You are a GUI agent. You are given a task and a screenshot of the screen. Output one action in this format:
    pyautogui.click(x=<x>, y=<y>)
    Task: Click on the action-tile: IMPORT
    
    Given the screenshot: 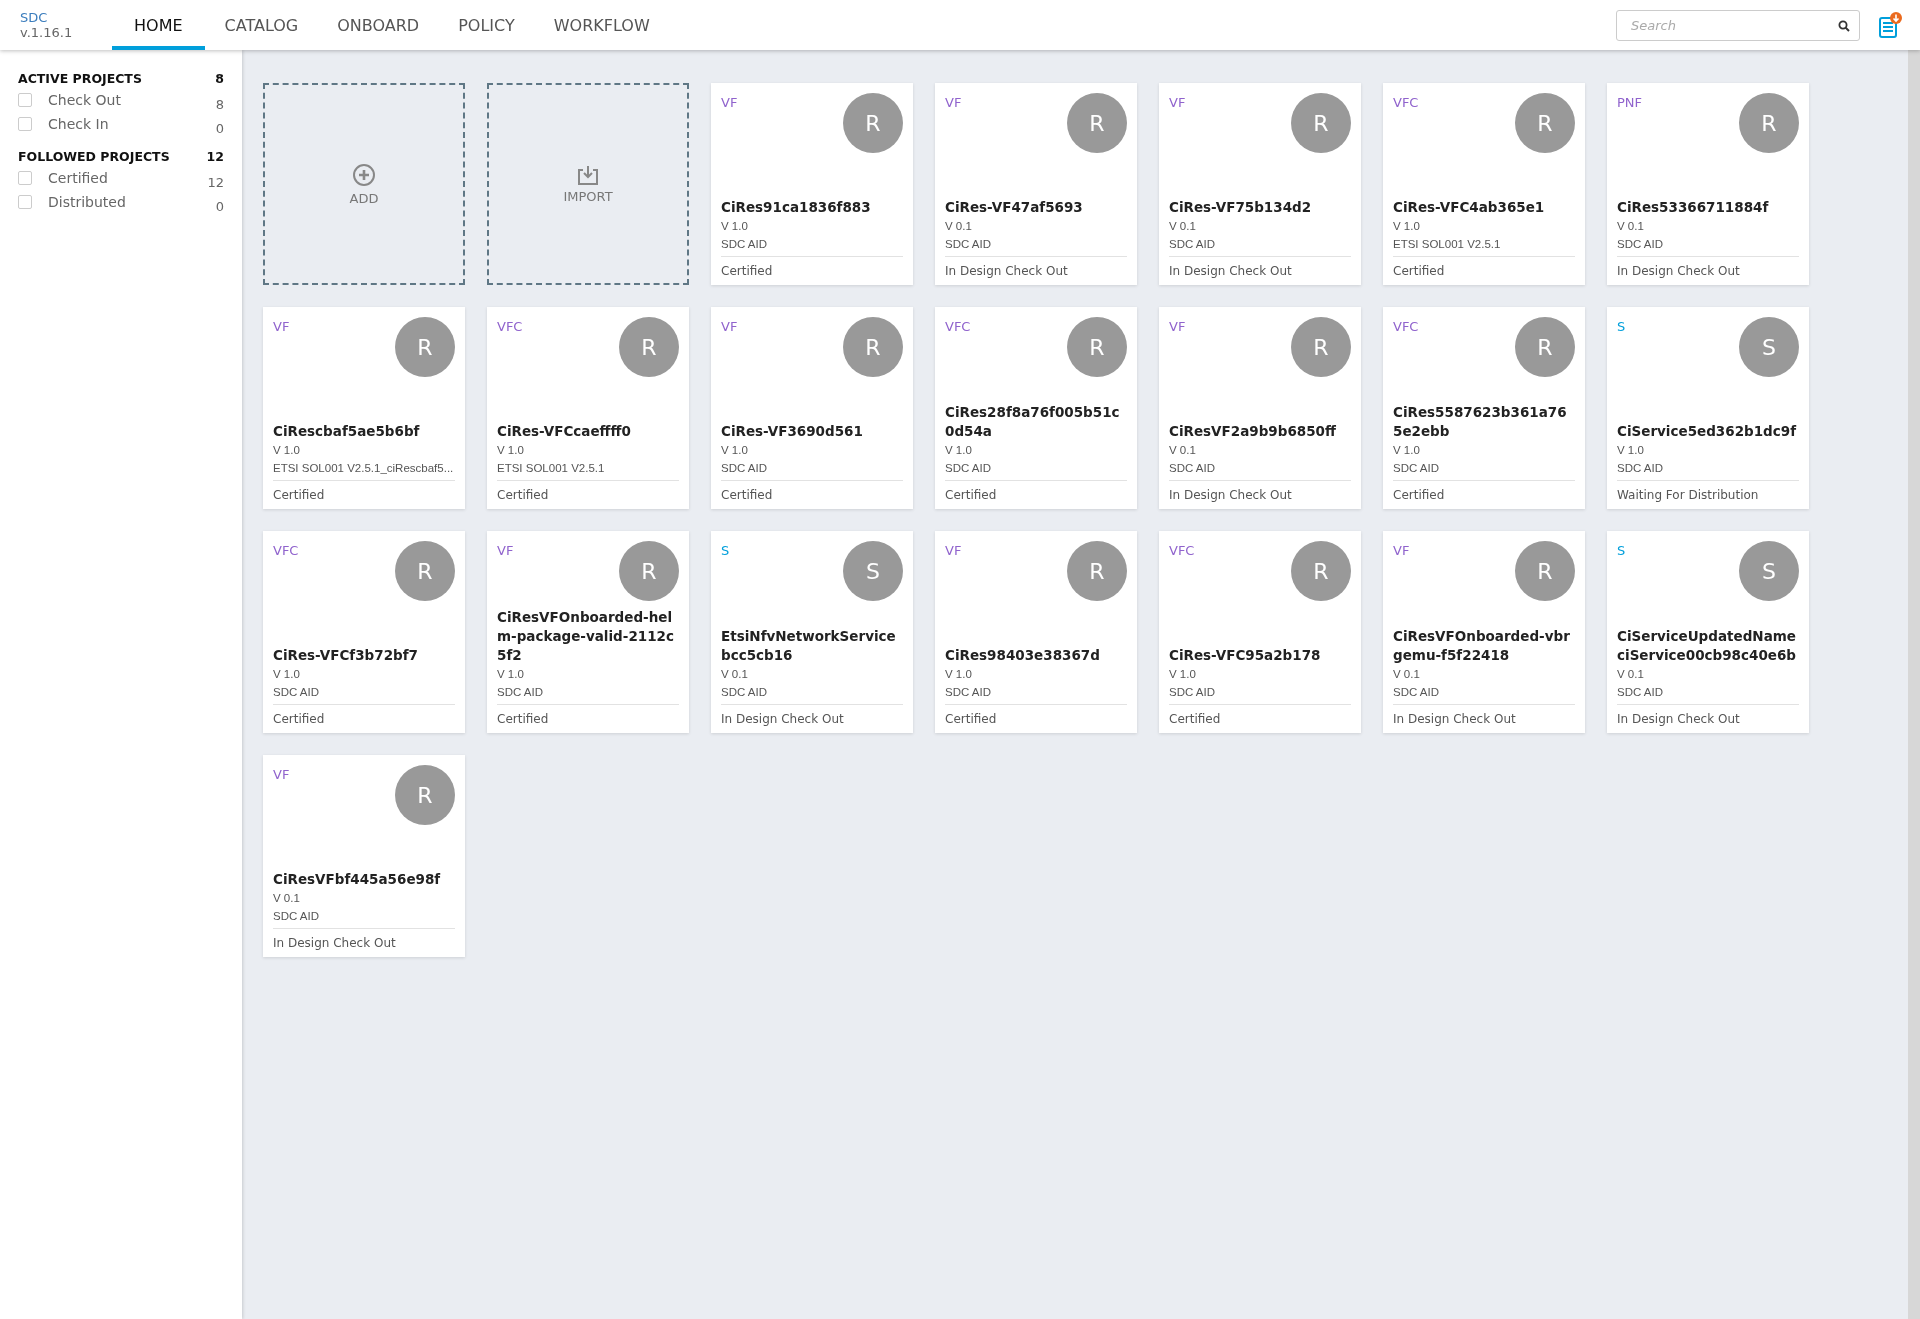 What is the action you would take?
    pyautogui.click(x=588, y=184)
    